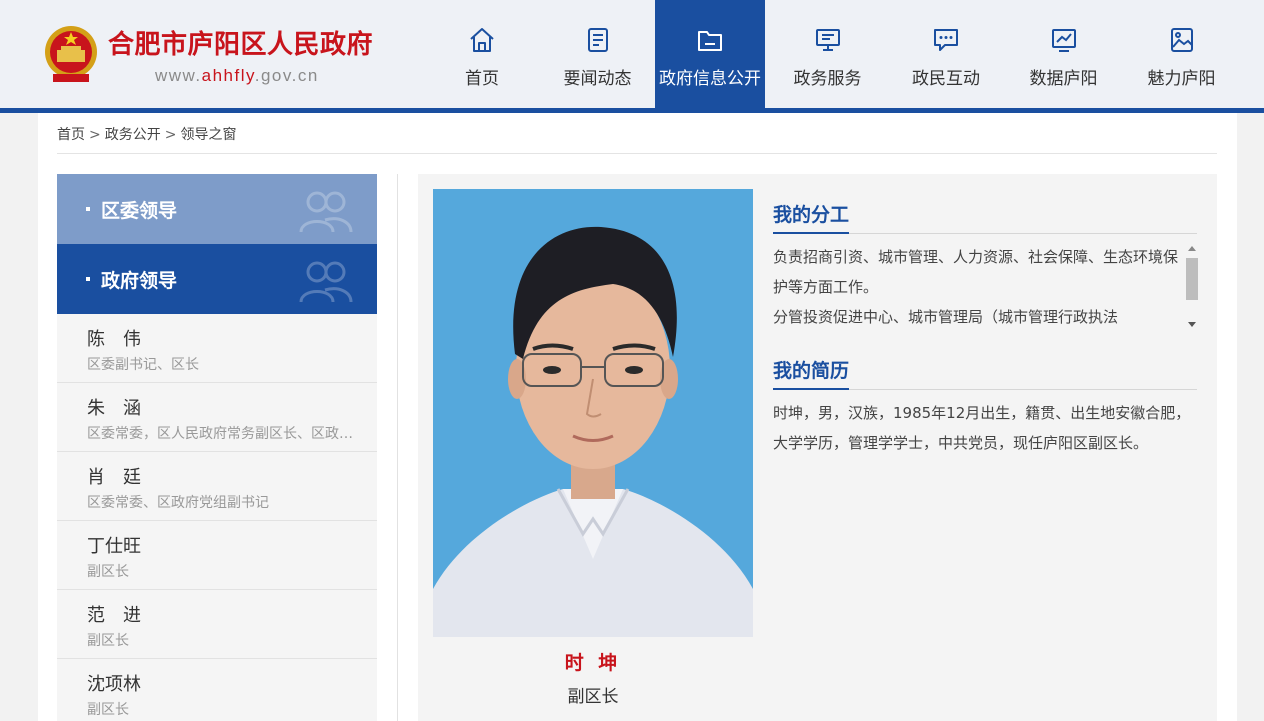  Describe the element at coordinates (1181, 40) in the screenshot. I see `image-icon` at that location.